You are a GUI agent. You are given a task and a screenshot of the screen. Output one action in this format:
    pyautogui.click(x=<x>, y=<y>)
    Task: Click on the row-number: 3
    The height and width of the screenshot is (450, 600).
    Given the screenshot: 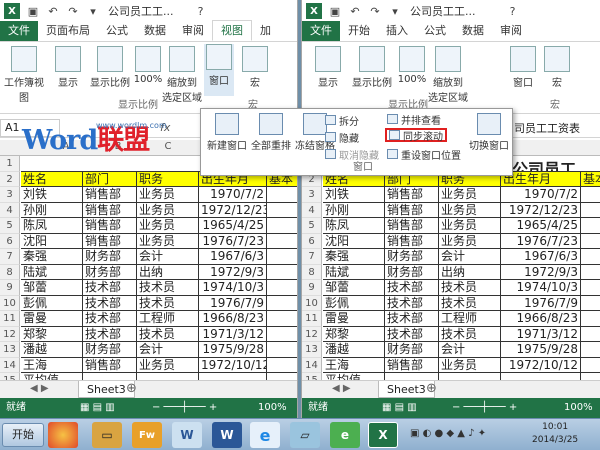 What is the action you would take?
    pyautogui.click(x=312, y=195)
    